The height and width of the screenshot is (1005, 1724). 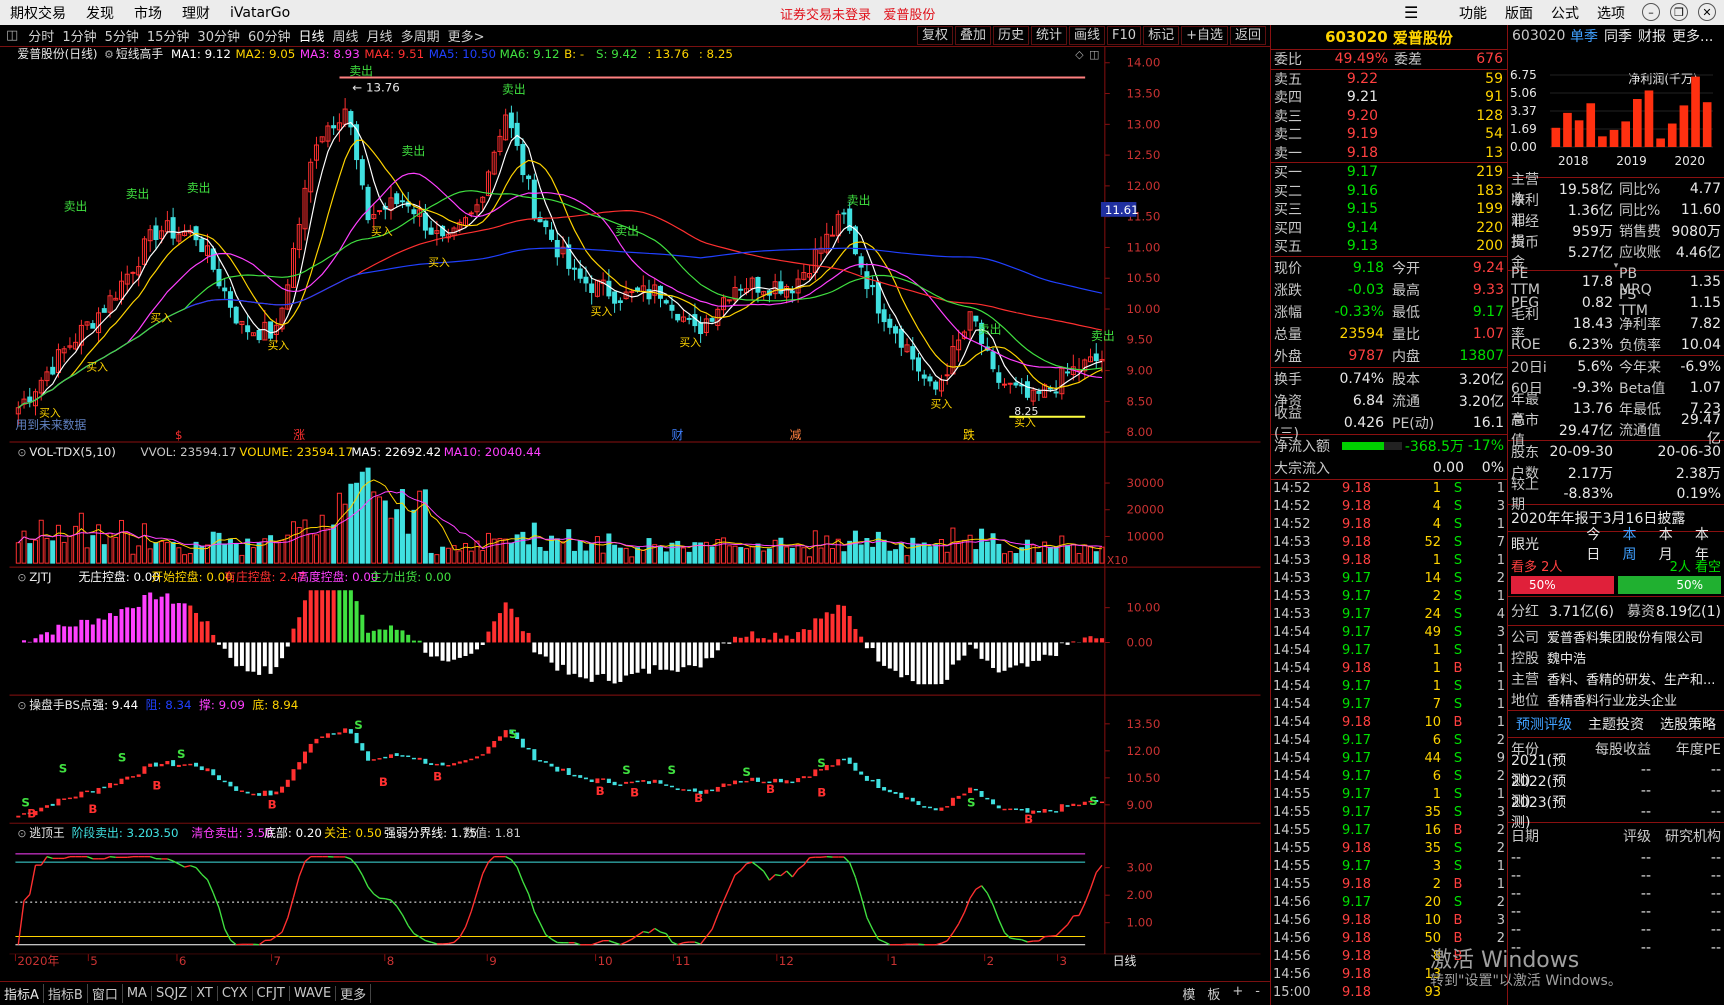 I want to click on timeframe-tab-5: 60分钟, so click(x=269, y=35).